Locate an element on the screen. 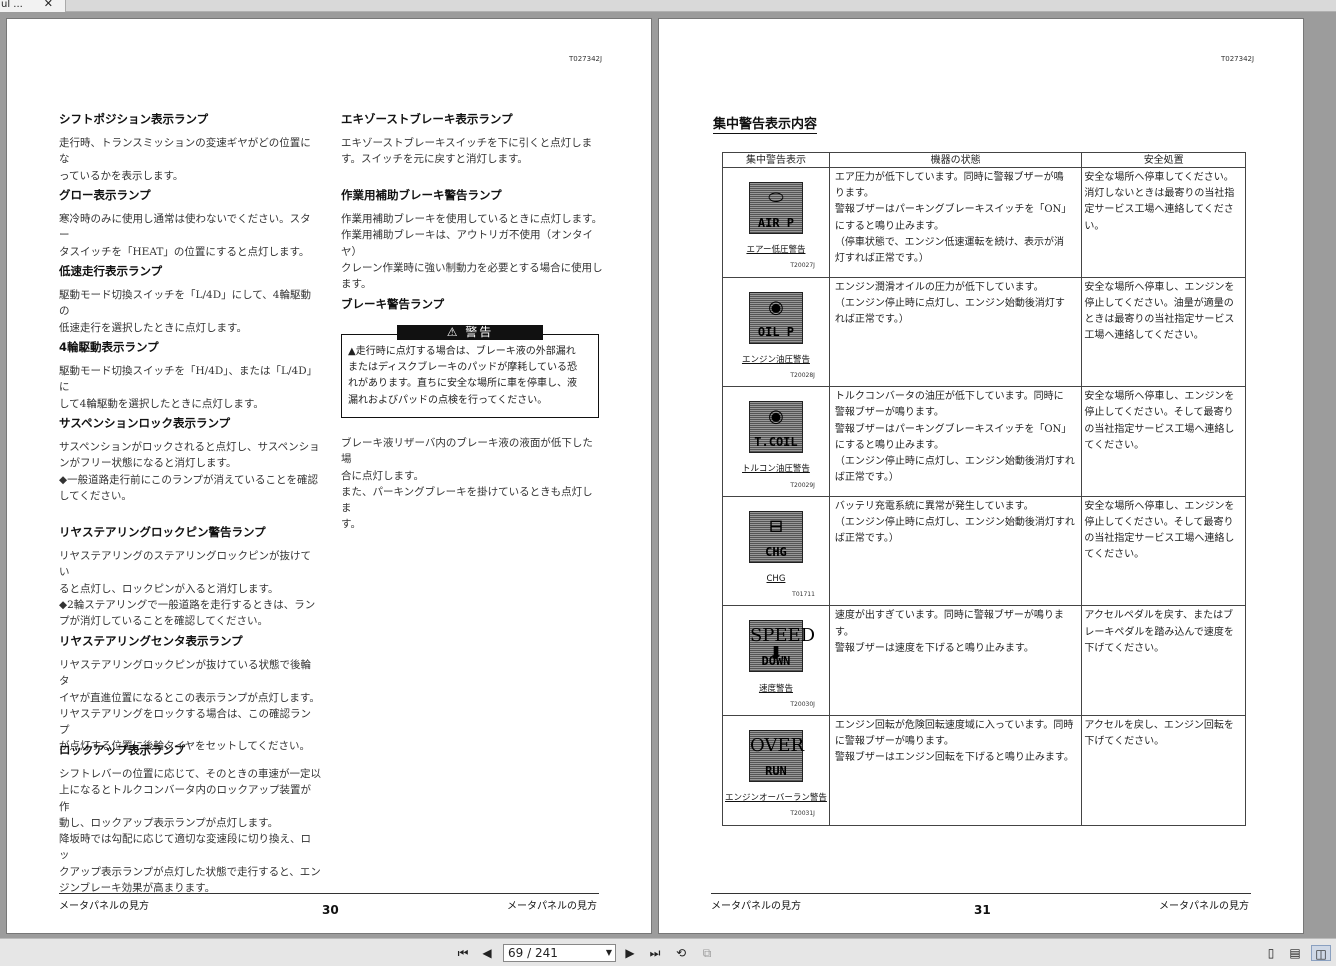 The width and height of the screenshot is (1336, 966). section-heading: ロックアップ表示ランプ is located at coordinates (122, 750).